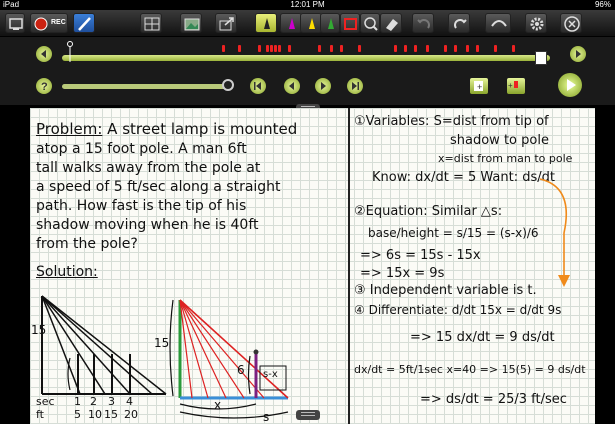 Image resolution: width=615 pixels, height=424 pixels. I want to click on skip-back-icon, so click(257, 86).